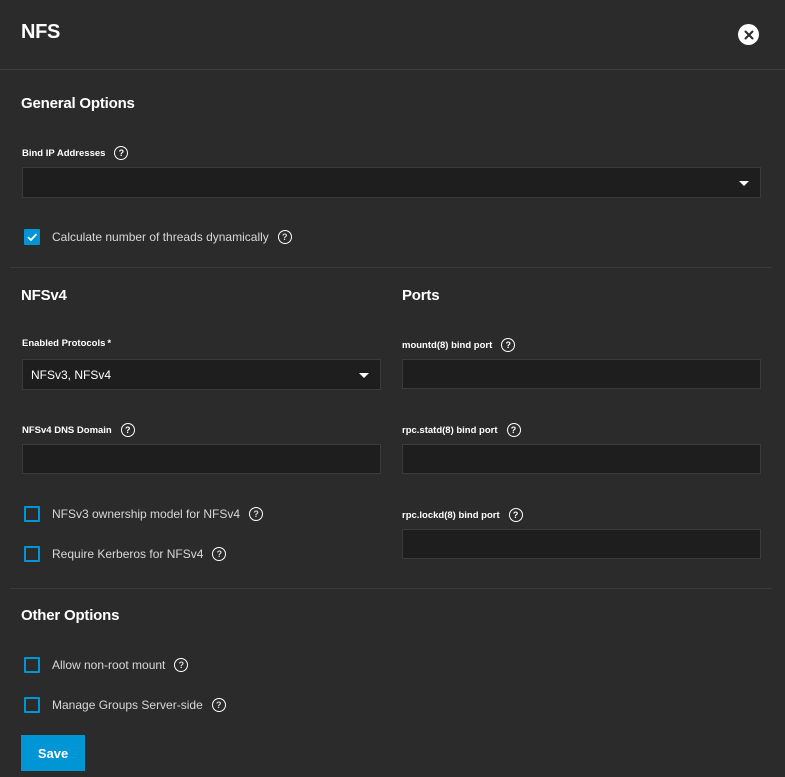  What do you see at coordinates (32, 705) in the screenshot?
I see `groups-checkbox` at bounding box center [32, 705].